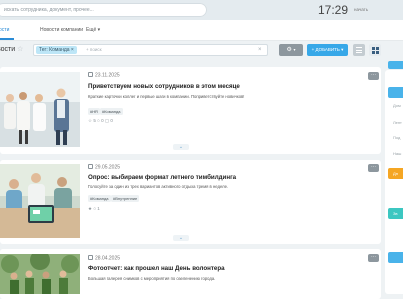  I want to click on settings-button: ⚙ ▾, so click(291, 50).